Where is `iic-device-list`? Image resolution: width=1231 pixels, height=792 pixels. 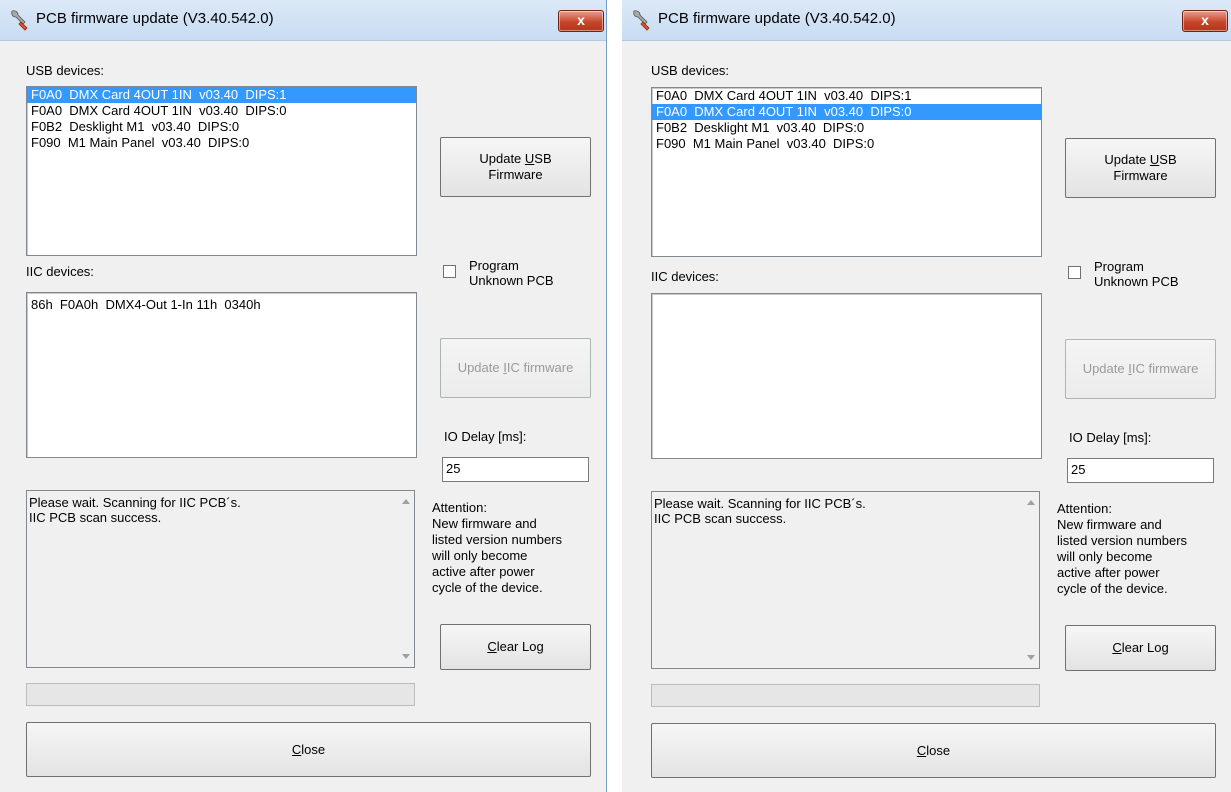 iic-device-list is located at coordinates (846, 376).